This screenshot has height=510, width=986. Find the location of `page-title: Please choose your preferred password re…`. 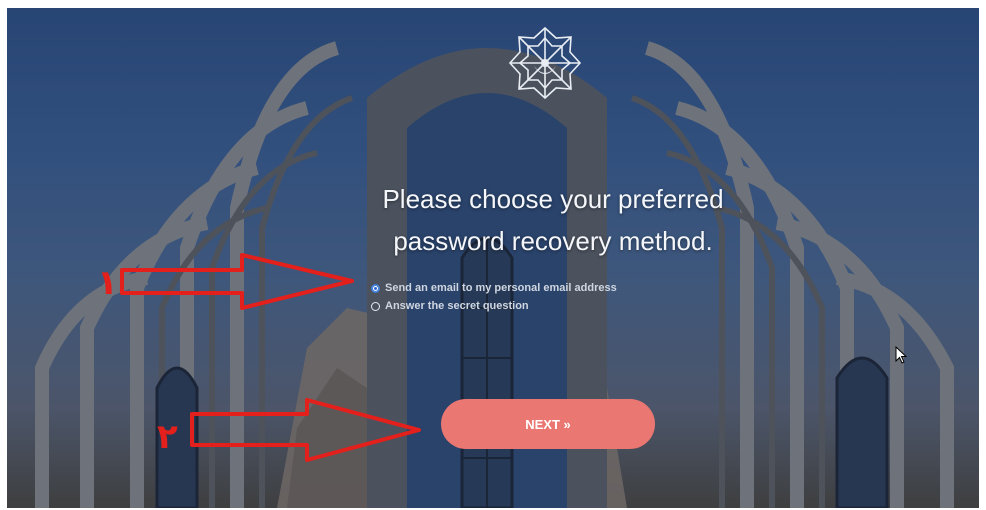

page-title: Please choose your preferred password re… is located at coordinates (553, 220).